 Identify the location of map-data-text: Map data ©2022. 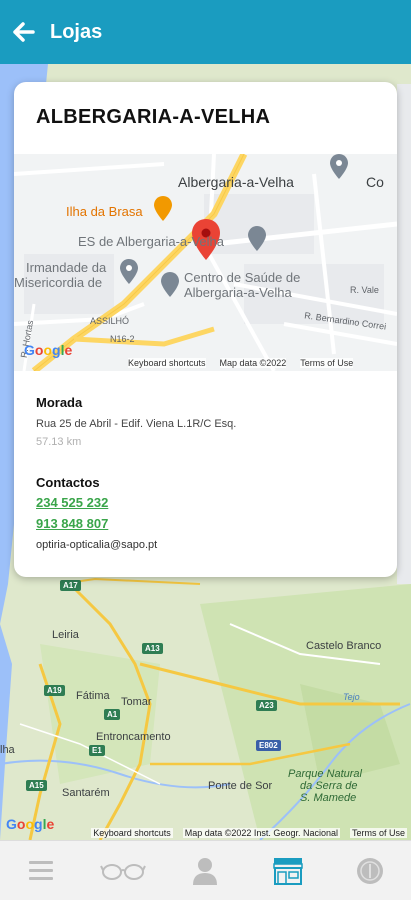
(253, 363).